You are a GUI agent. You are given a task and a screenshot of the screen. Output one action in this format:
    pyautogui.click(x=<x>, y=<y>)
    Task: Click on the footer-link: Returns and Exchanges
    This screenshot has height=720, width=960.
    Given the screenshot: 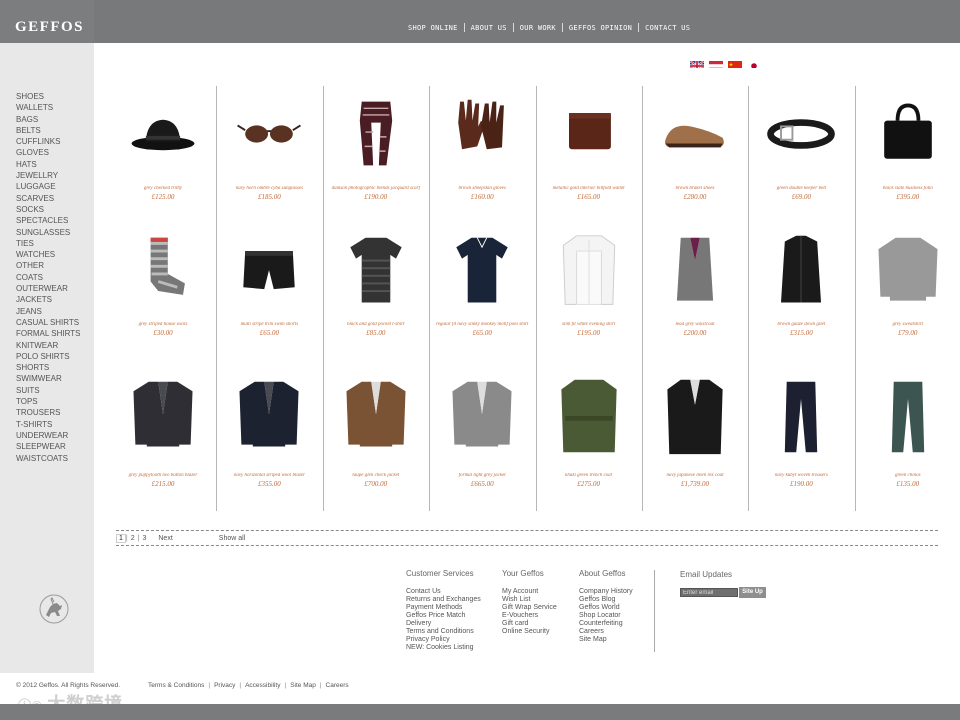 What is the action you would take?
    pyautogui.click(x=443, y=600)
    